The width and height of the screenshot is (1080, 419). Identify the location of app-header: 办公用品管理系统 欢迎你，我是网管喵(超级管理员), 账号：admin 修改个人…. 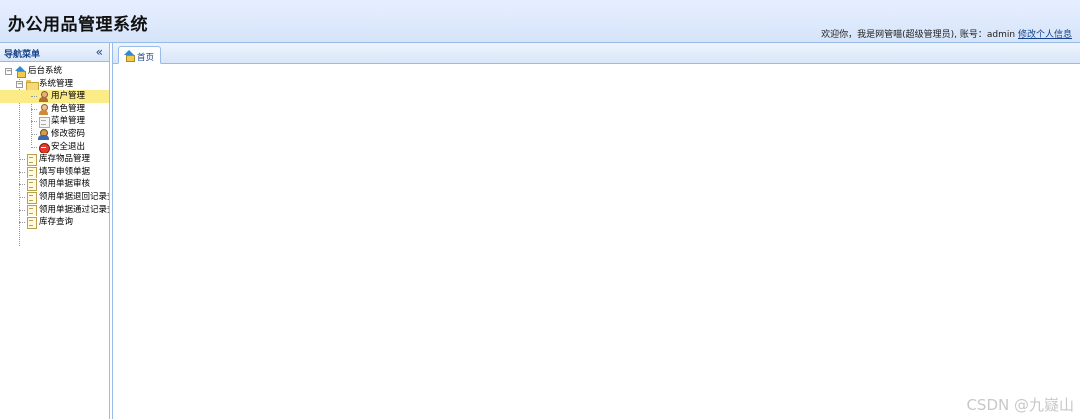
(540, 21).